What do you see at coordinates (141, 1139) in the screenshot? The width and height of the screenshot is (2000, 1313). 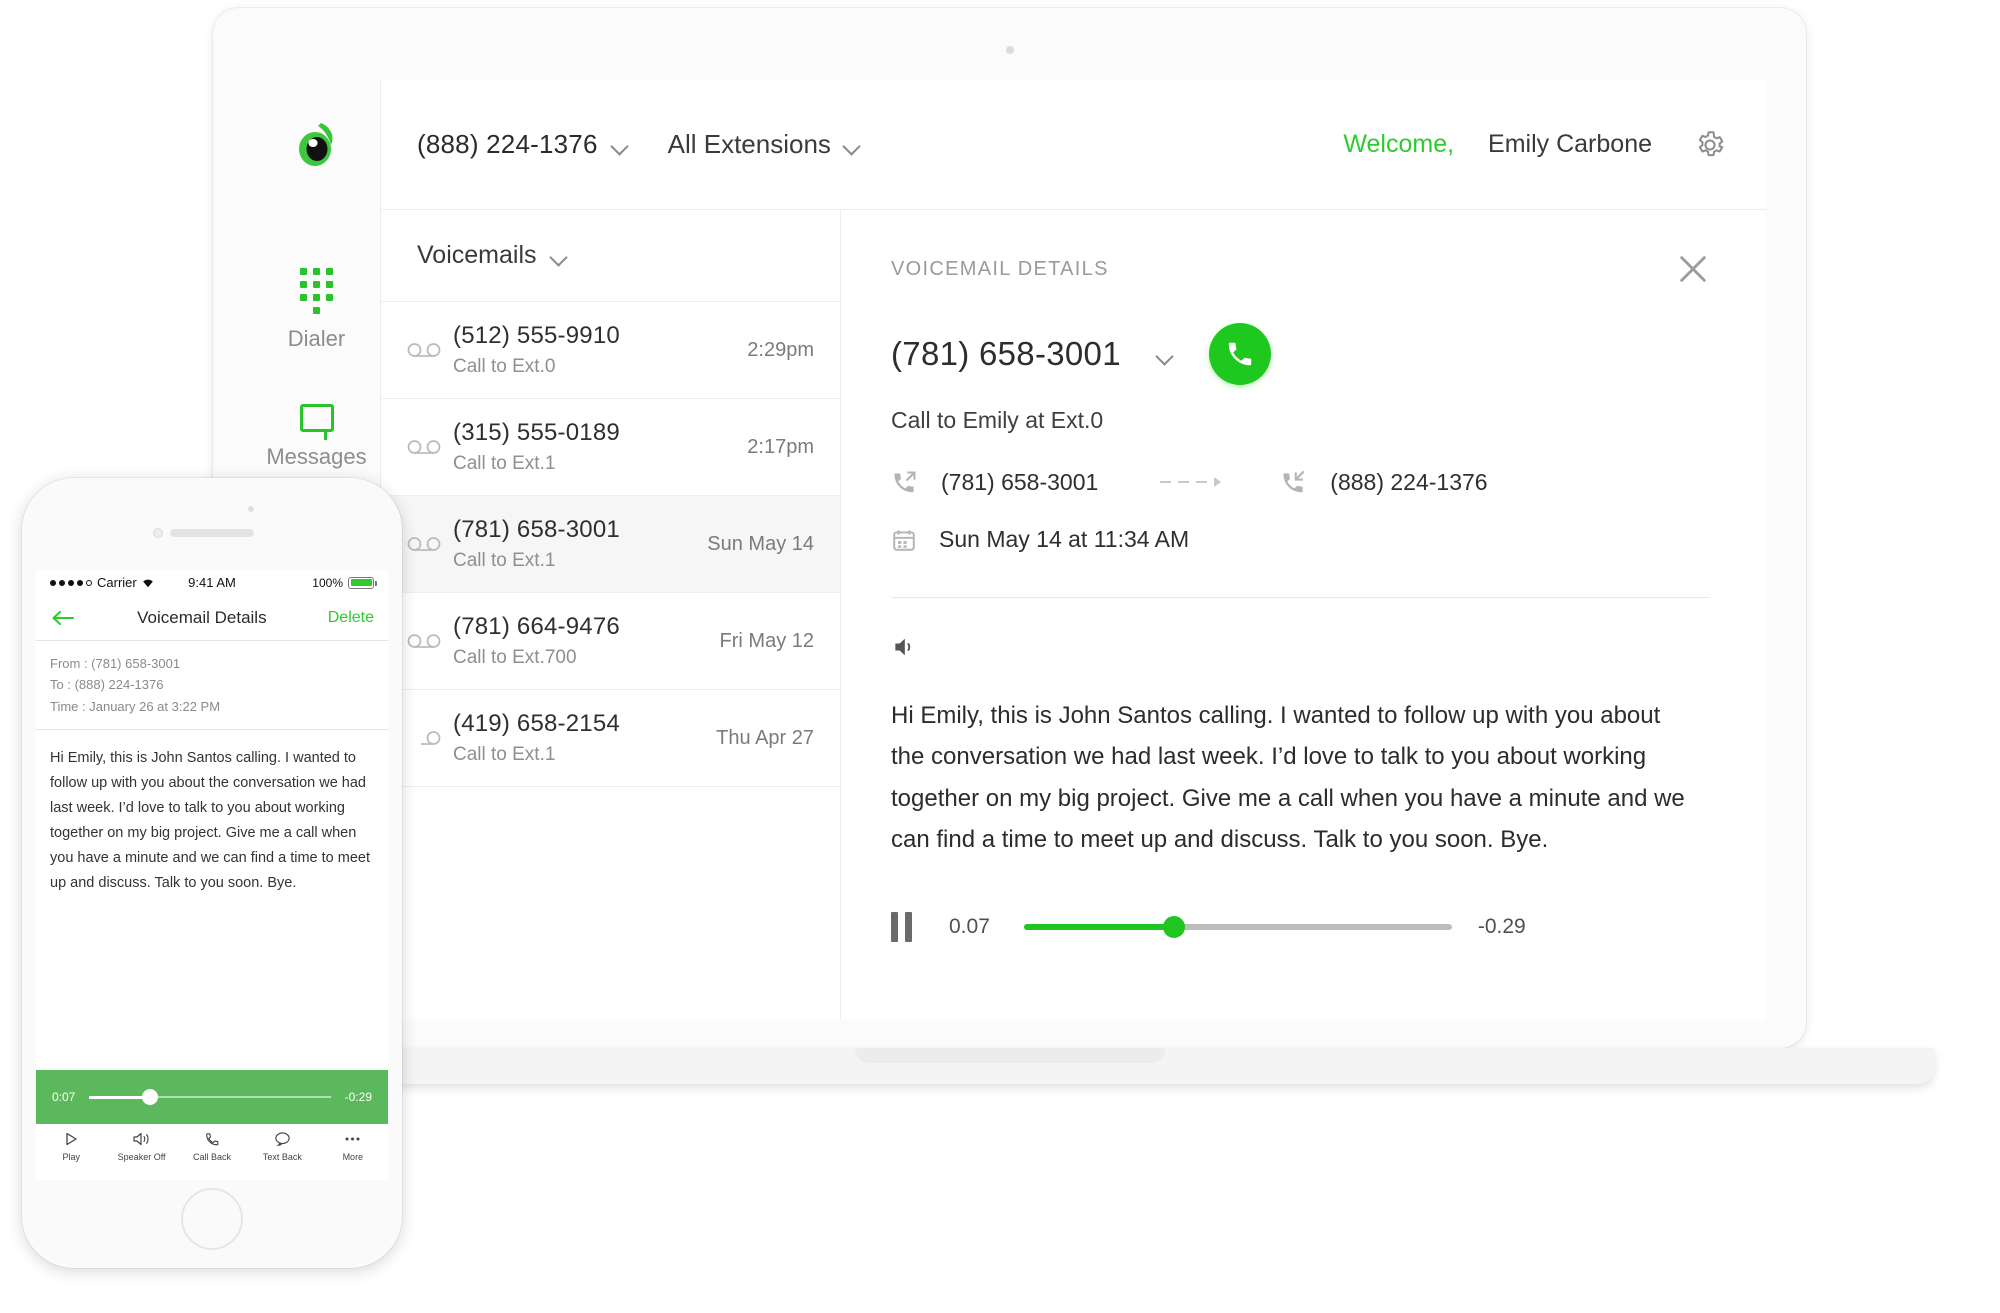 I see `speaker-off-icon` at bounding box center [141, 1139].